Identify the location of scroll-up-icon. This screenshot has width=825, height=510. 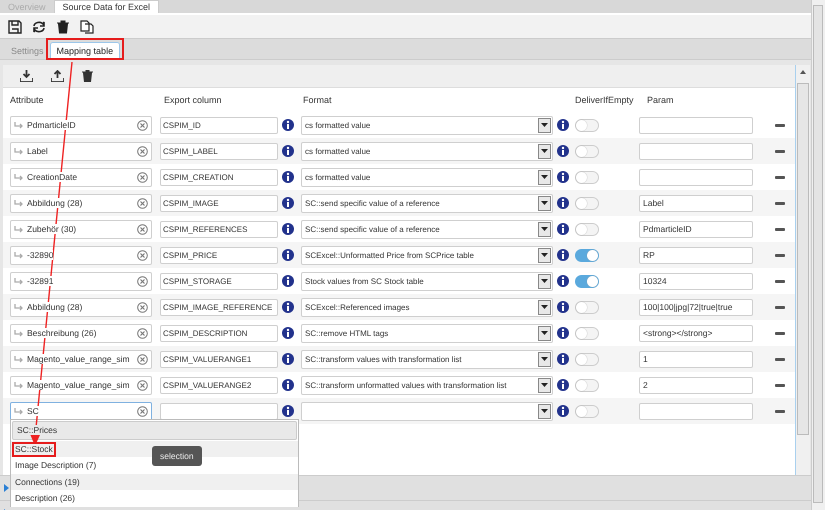
(803, 72).